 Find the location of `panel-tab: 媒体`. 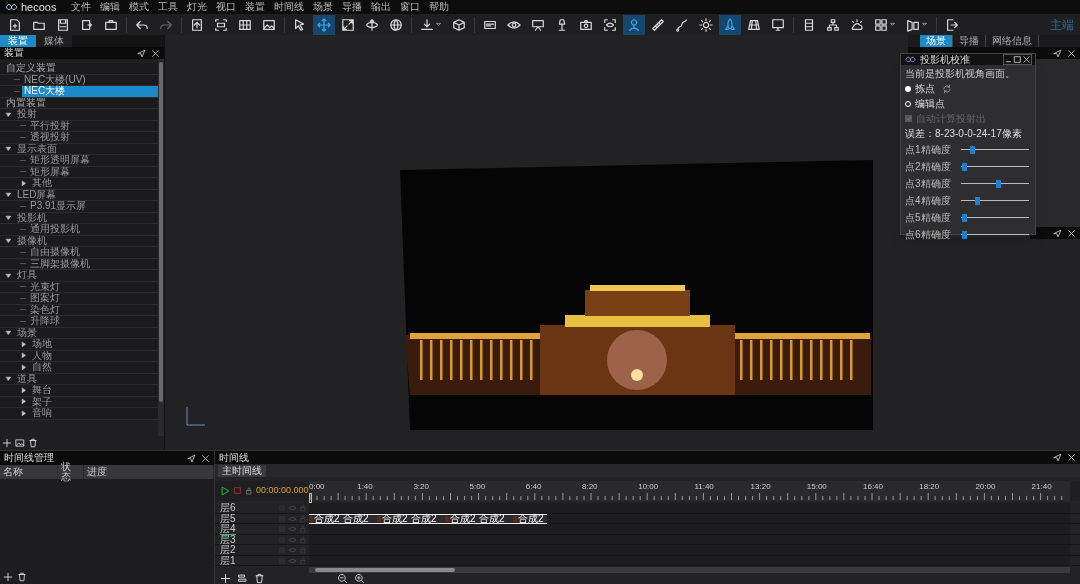

panel-tab: 媒体 is located at coordinates (54, 41).